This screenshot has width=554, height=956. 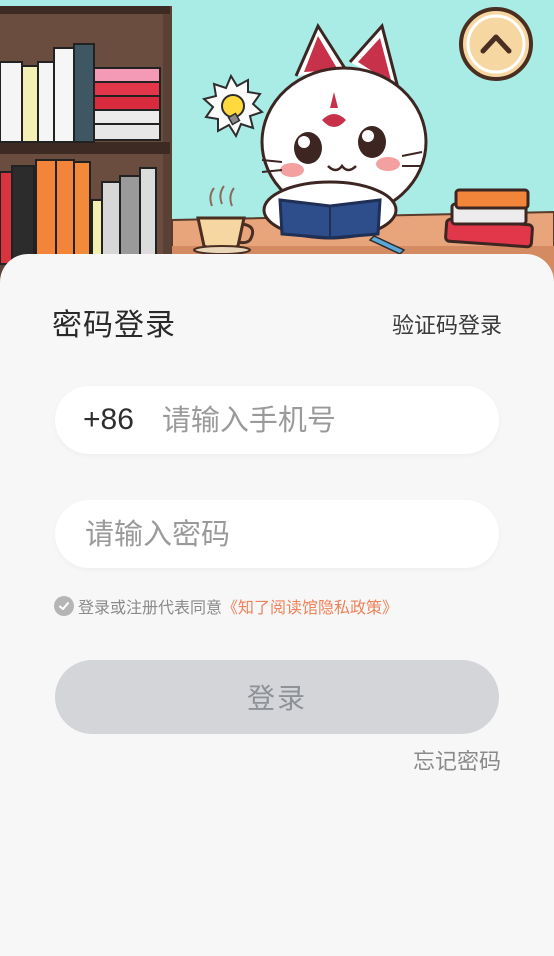 I want to click on checkmark-icon, so click(x=64, y=606).